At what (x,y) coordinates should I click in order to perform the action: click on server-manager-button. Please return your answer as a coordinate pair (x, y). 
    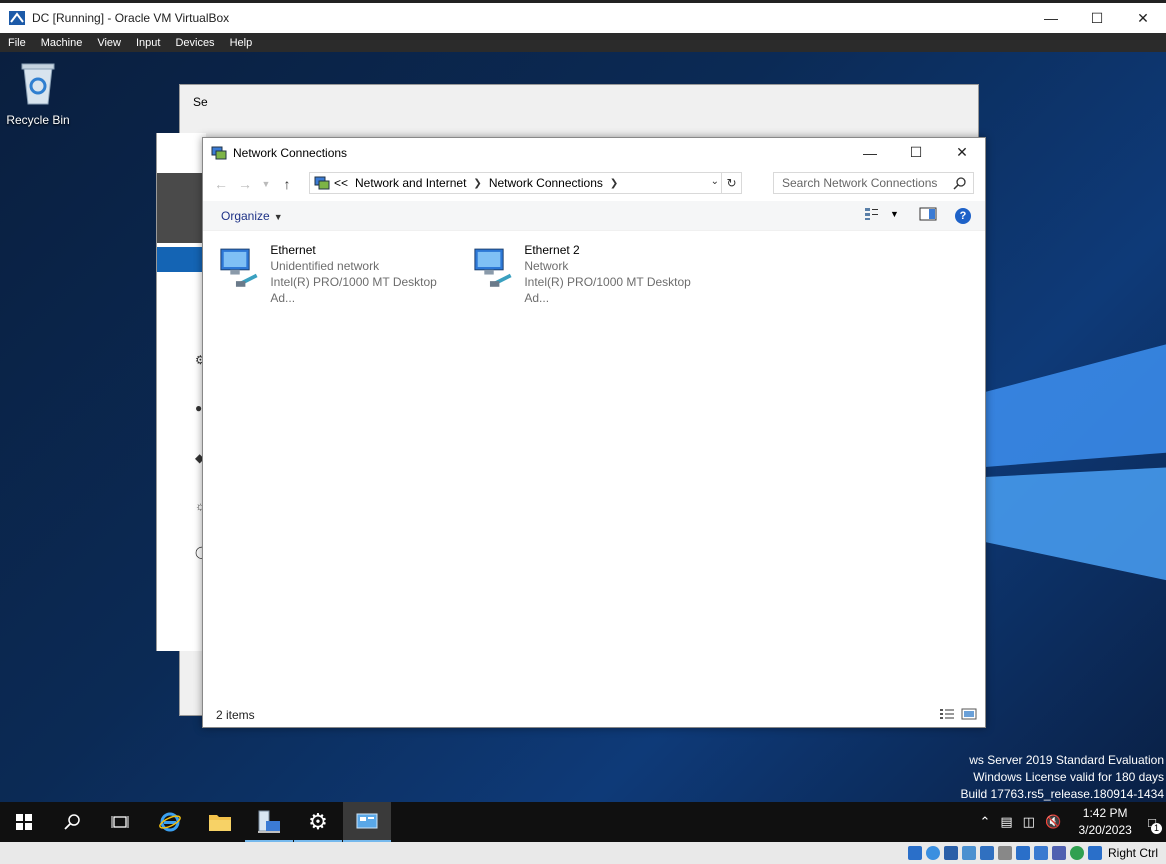
    Looking at the image, I should click on (269, 822).